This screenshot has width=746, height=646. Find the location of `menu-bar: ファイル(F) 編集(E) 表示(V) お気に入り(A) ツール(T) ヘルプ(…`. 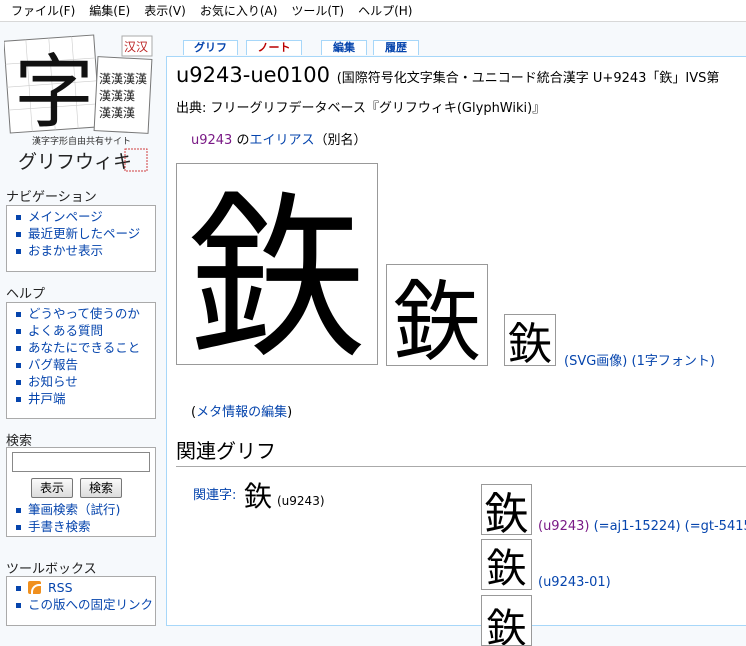

menu-bar: ファイル(F) 編集(E) 表示(V) お気に入り(A) ツール(T) ヘルプ(… is located at coordinates (373, 11).